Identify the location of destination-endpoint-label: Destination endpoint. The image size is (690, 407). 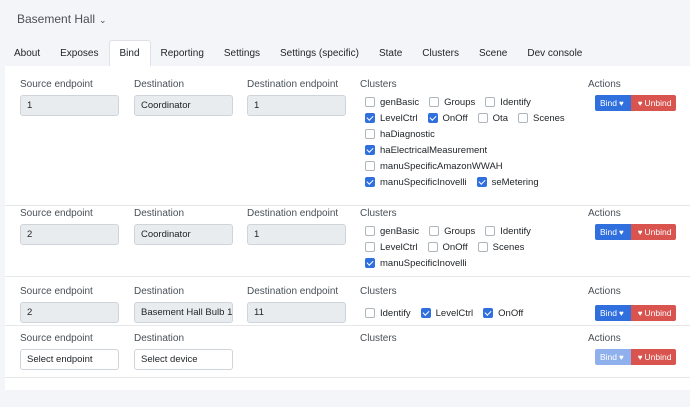
(293, 213).